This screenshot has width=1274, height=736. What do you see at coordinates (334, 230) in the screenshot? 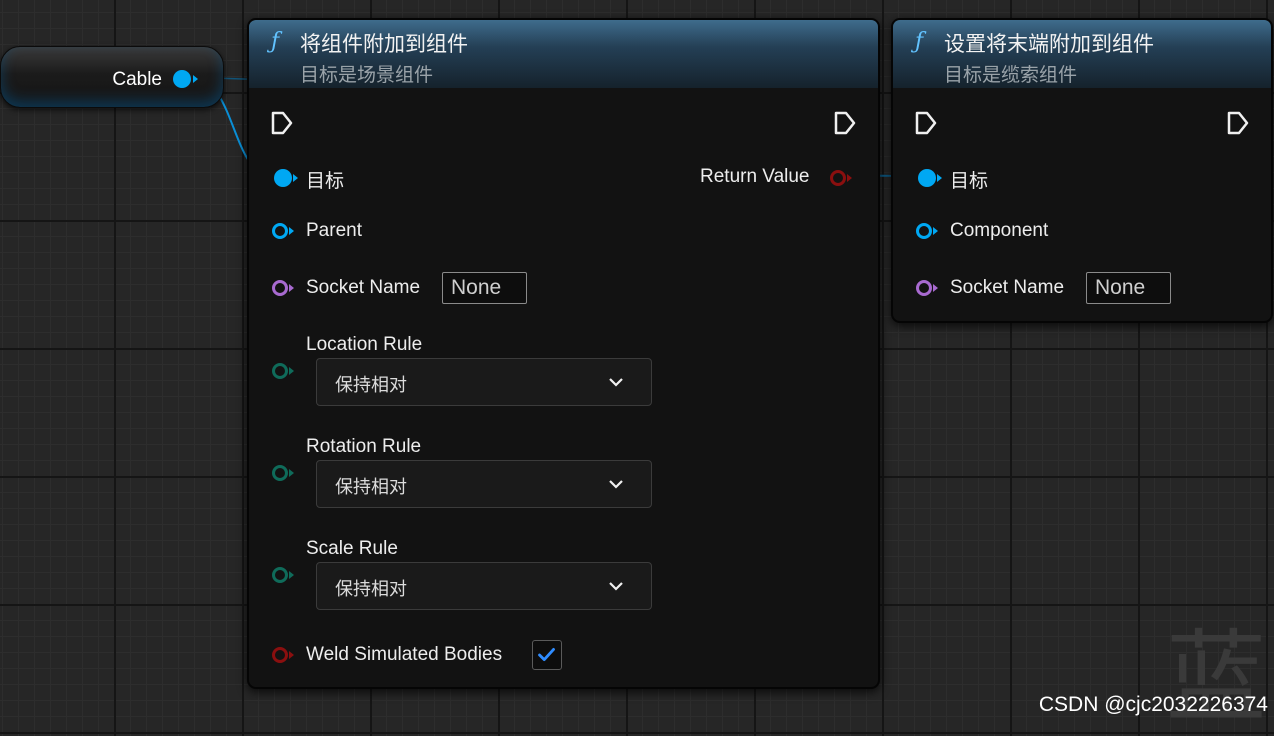
I see `parent-label: Parent` at bounding box center [334, 230].